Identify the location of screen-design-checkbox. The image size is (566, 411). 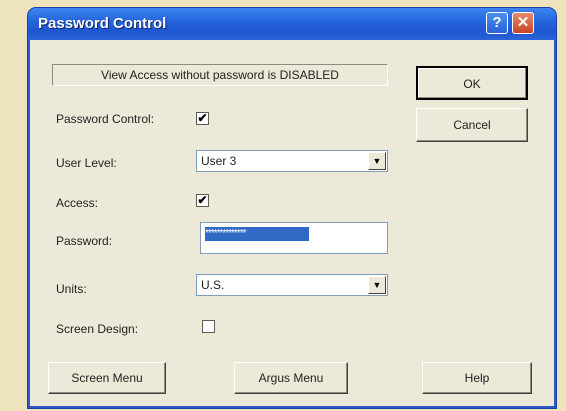
(208, 326).